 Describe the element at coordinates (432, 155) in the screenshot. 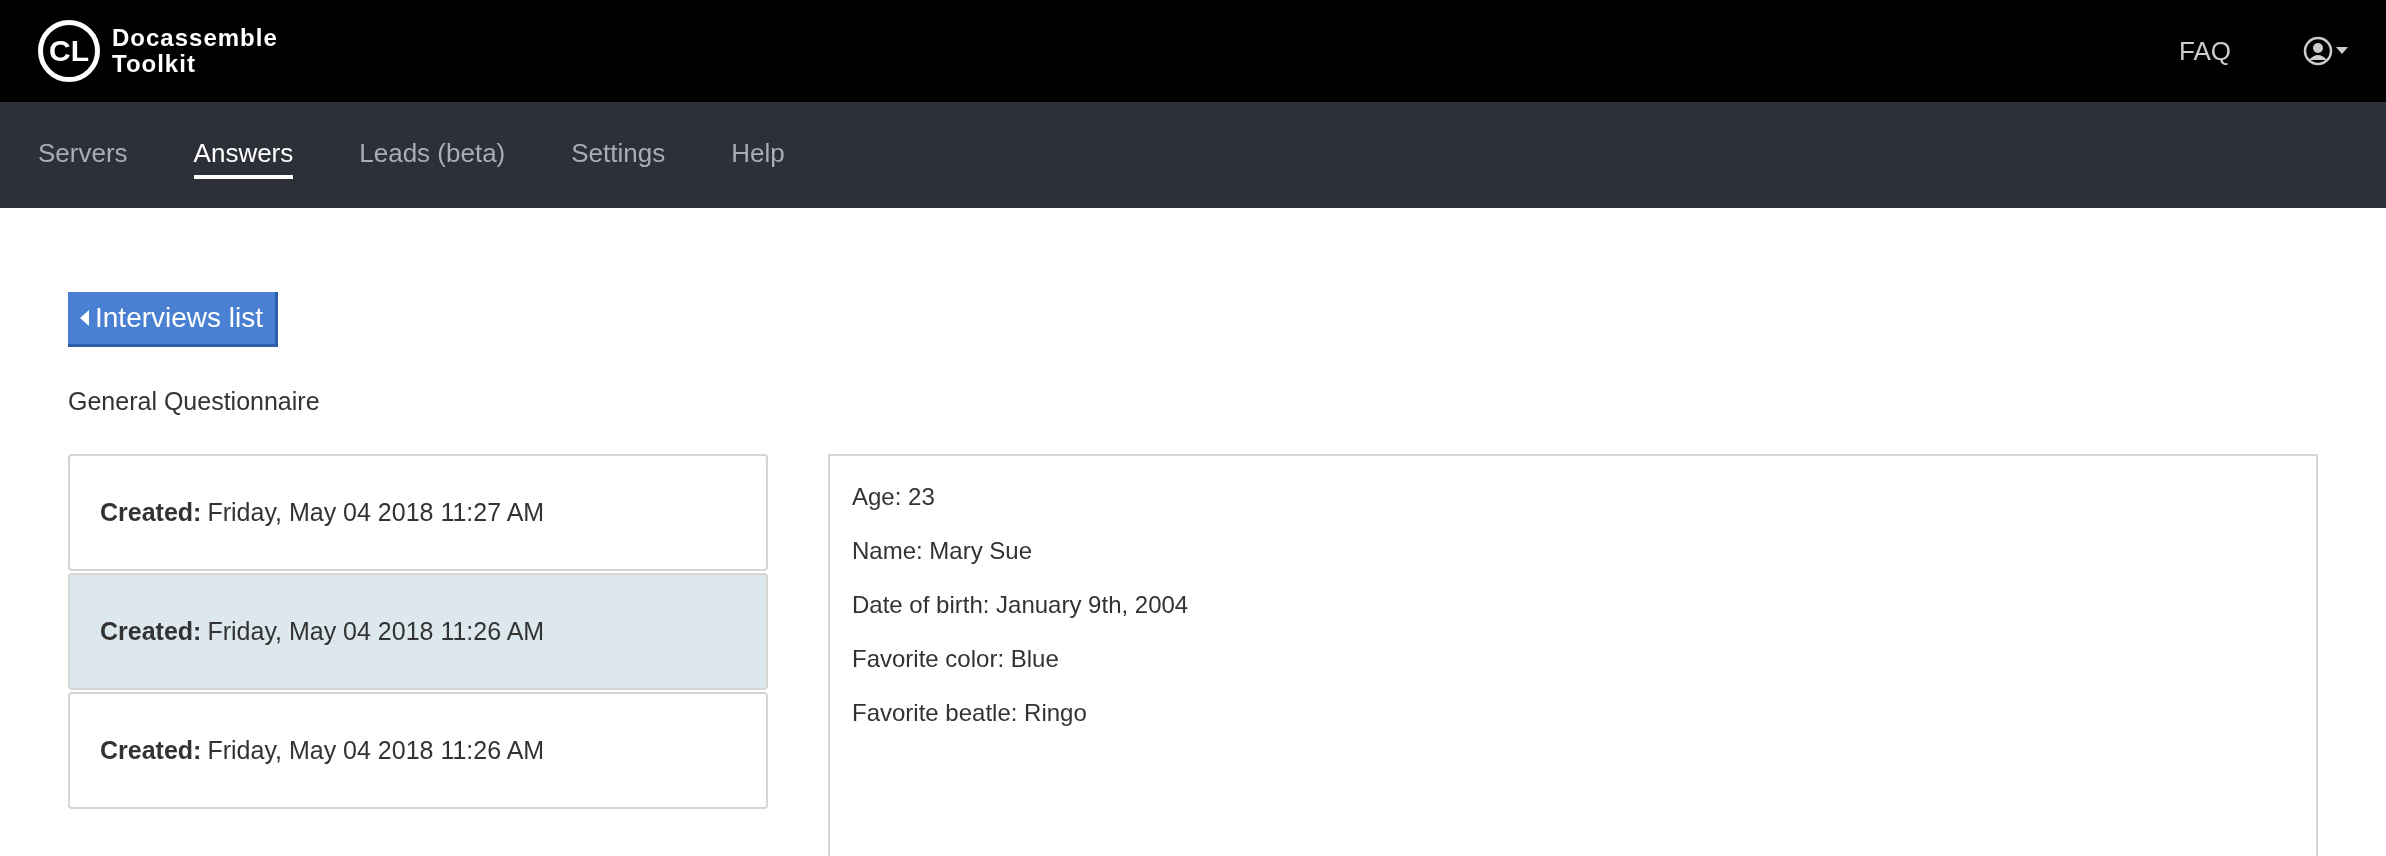

I see `nav-tab: Leads (beta)` at that location.